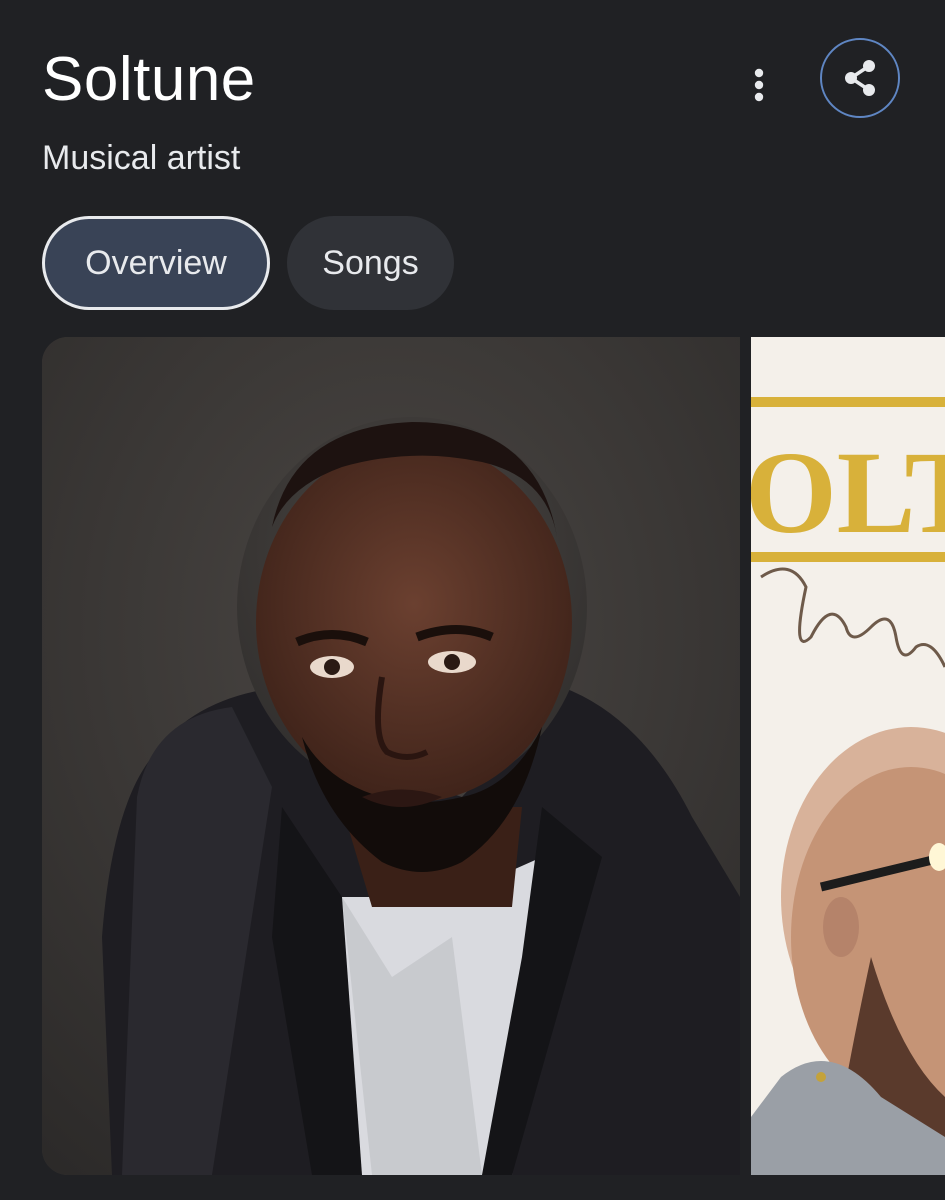  Describe the element at coordinates (149, 79) in the screenshot. I see `page-title: Soltune` at that location.